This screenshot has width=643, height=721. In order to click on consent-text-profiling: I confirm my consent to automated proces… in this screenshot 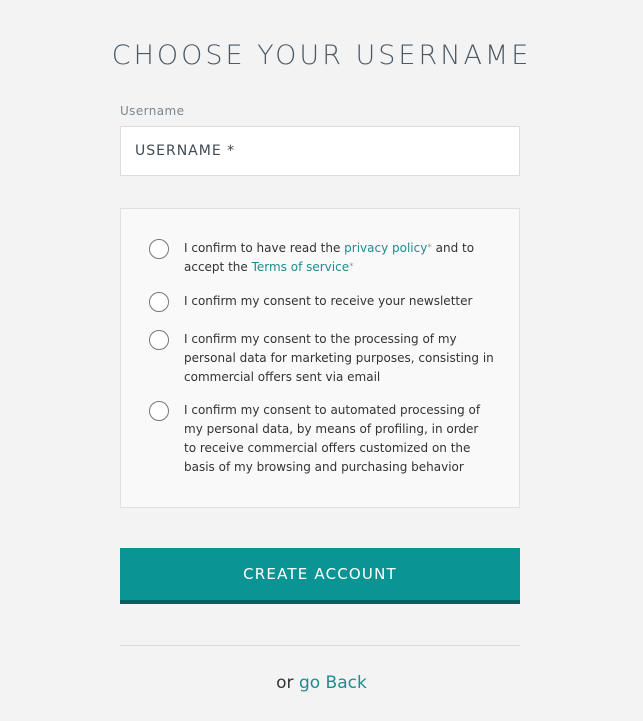, I will do `click(332, 438)`.